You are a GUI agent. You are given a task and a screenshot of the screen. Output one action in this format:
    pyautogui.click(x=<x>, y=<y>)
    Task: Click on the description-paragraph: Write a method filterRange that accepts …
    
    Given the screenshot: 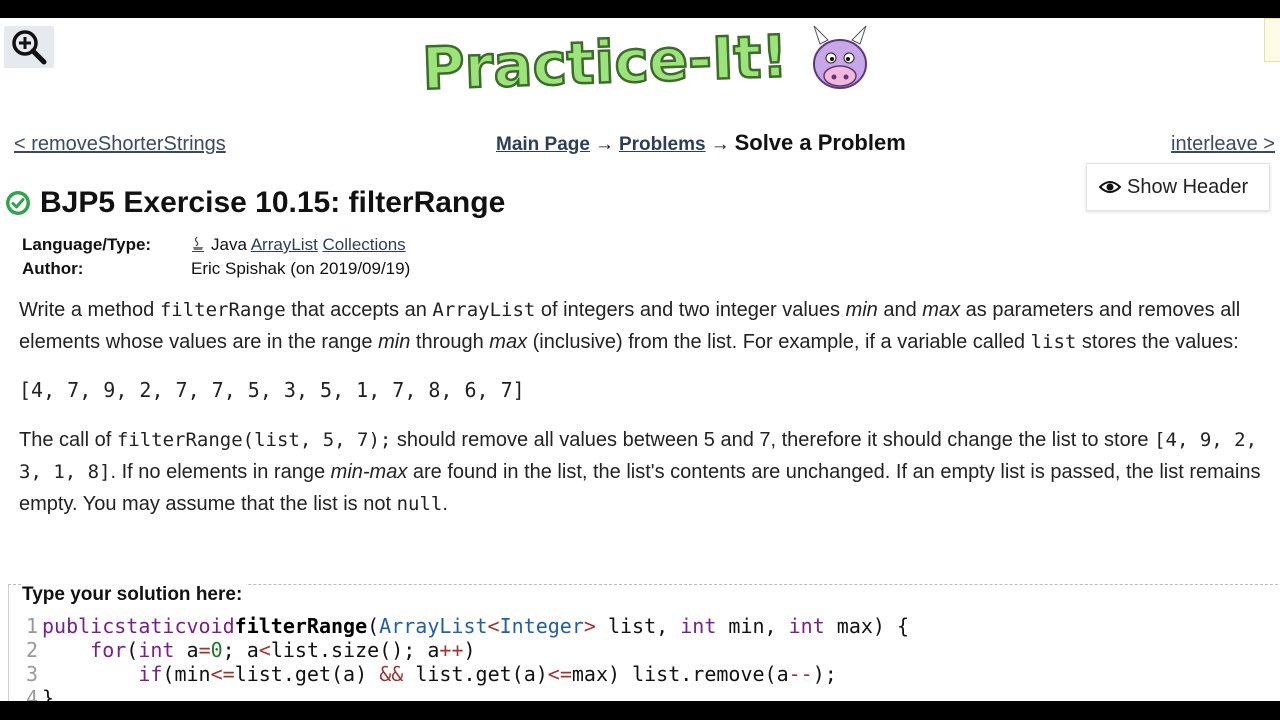 What is the action you would take?
    pyautogui.click(x=630, y=326)
    